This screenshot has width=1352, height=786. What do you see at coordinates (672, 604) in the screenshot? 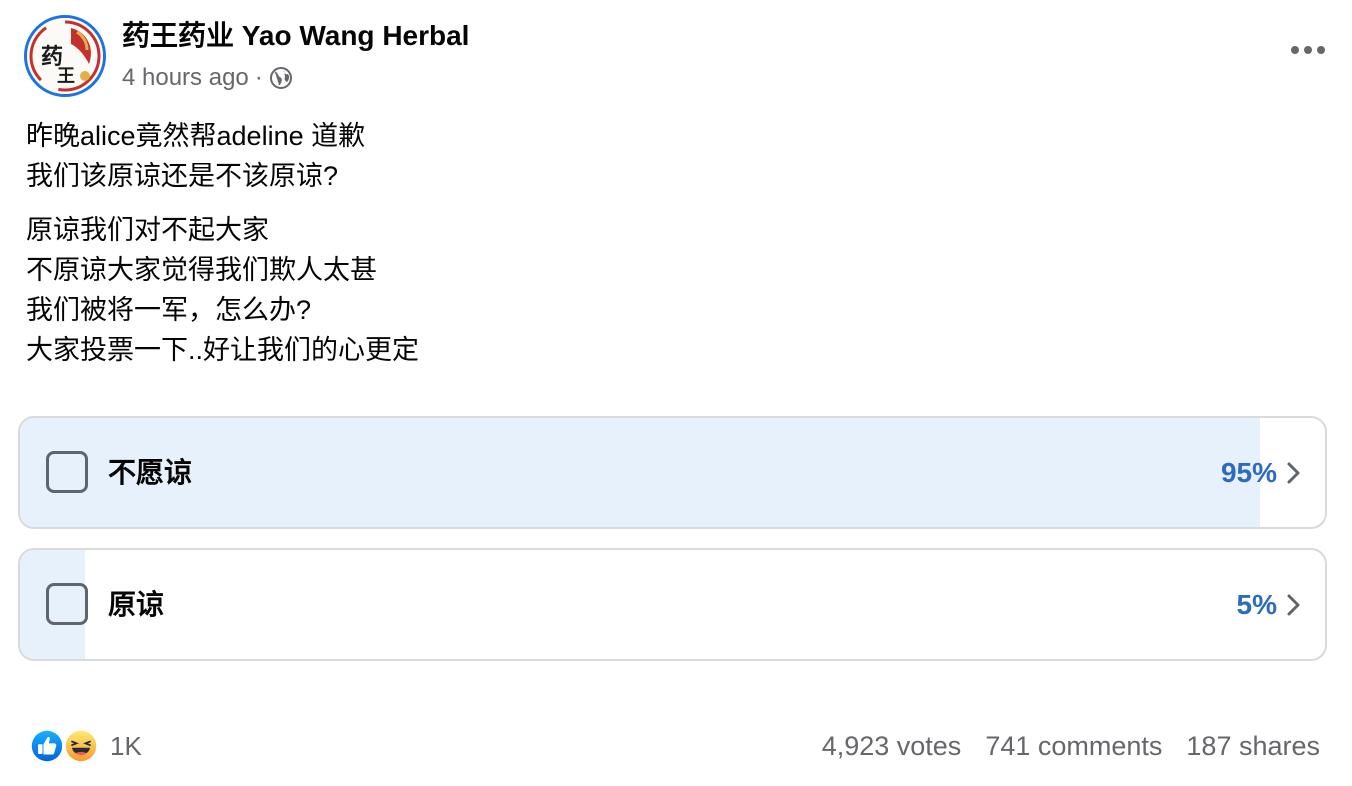
I see `poll-option-2: 原谅 5%` at bounding box center [672, 604].